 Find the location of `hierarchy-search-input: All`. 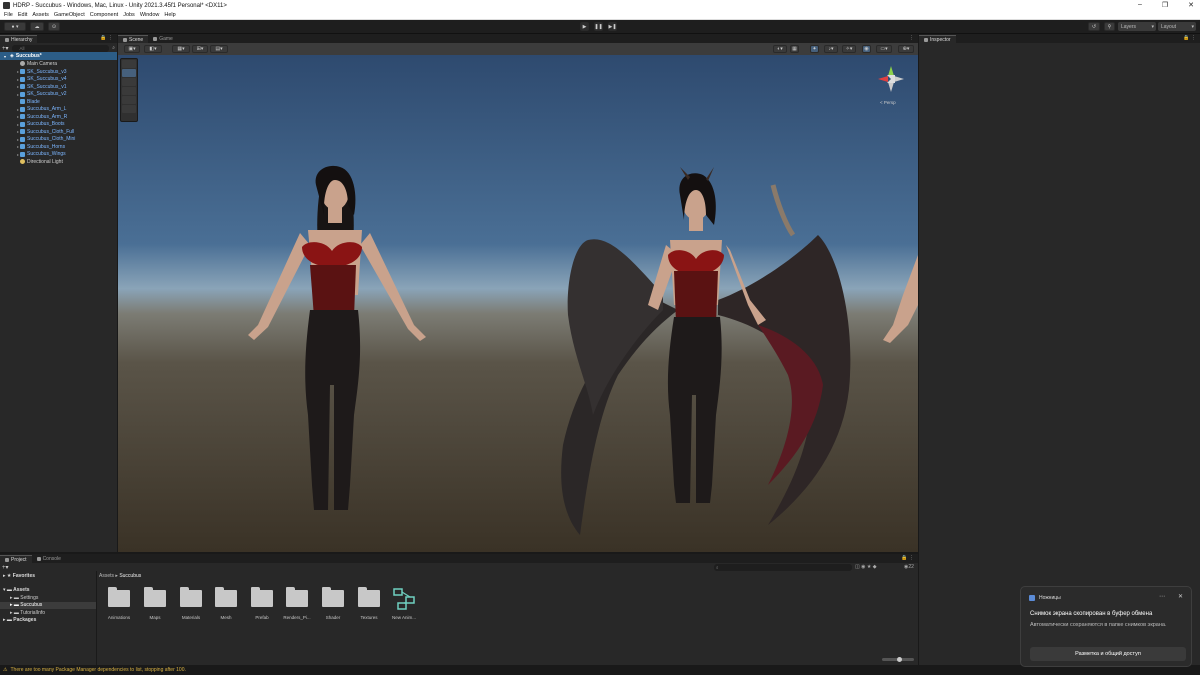

hierarchy-search-input: All is located at coordinates (60, 48).